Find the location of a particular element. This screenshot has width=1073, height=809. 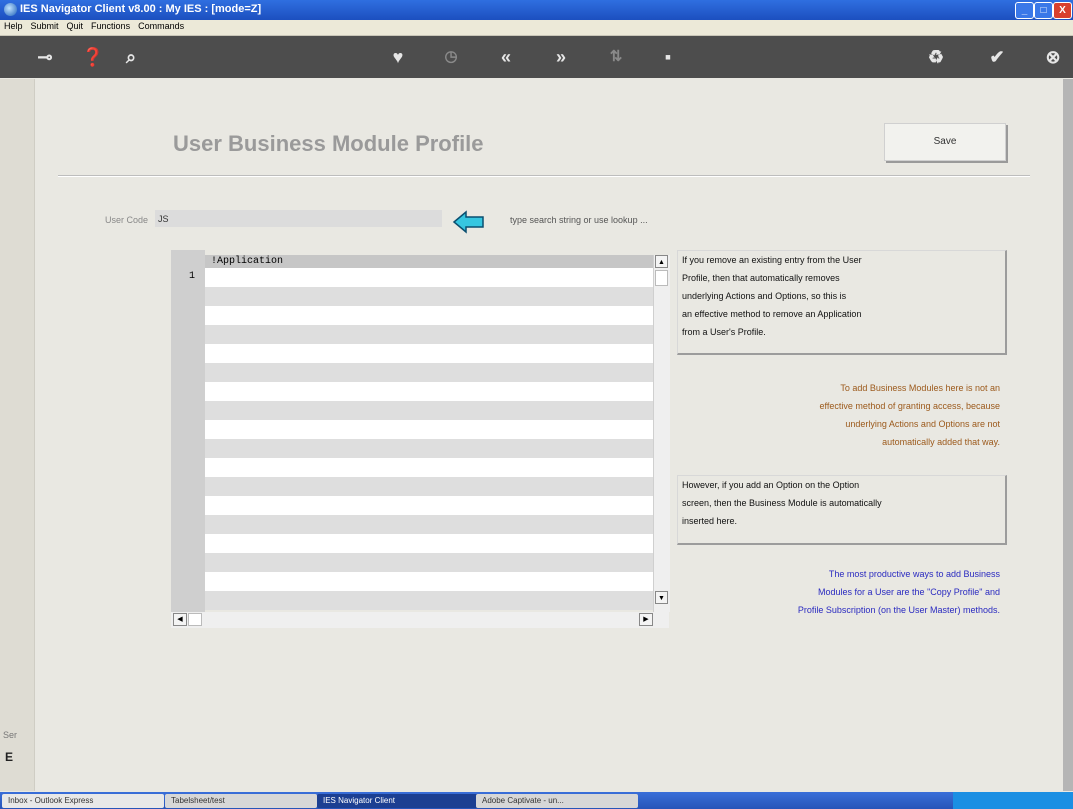

menu-submit: Submit is located at coordinates (45, 26).